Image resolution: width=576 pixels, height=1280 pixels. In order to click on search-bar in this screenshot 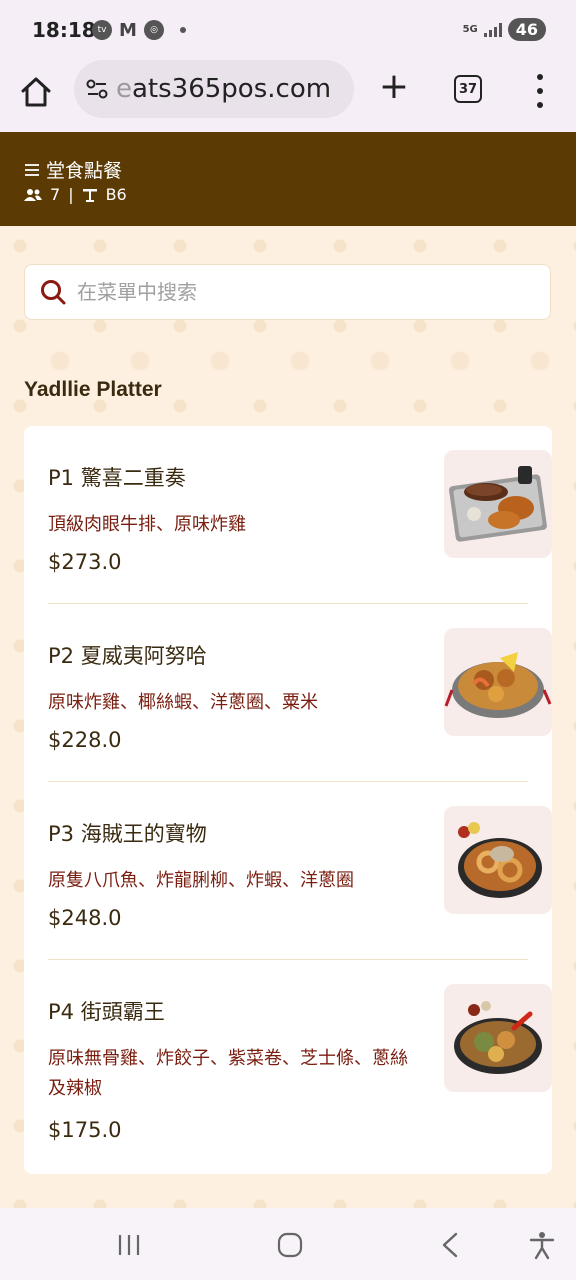, I will do `click(287, 292)`.